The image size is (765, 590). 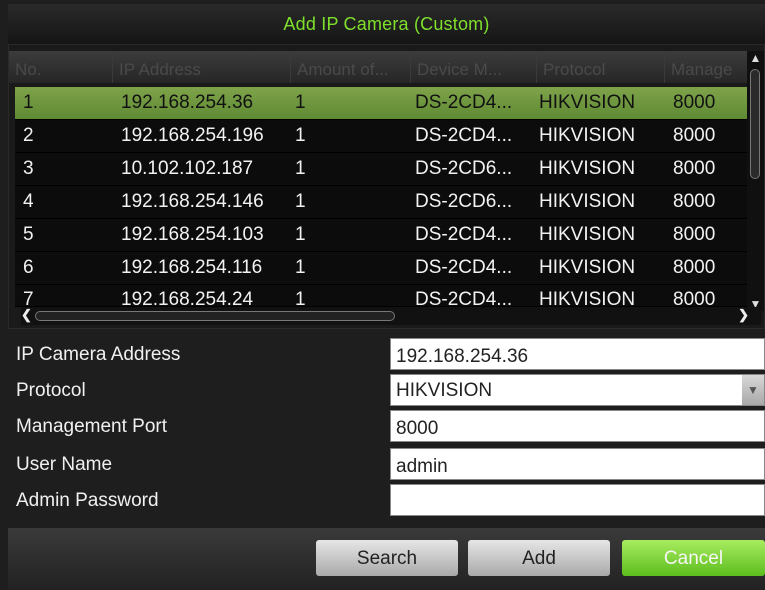 What do you see at coordinates (192, 234) in the screenshot?
I see `cell-ip: 192.168.254.103` at bounding box center [192, 234].